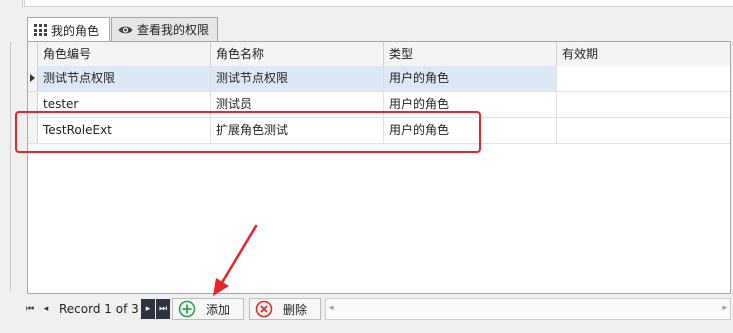 The image size is (733, 333). Describe the element at coordinates (297, 78) in the screenshot. I see `cell-role-name: 测试节点权限` at that location.